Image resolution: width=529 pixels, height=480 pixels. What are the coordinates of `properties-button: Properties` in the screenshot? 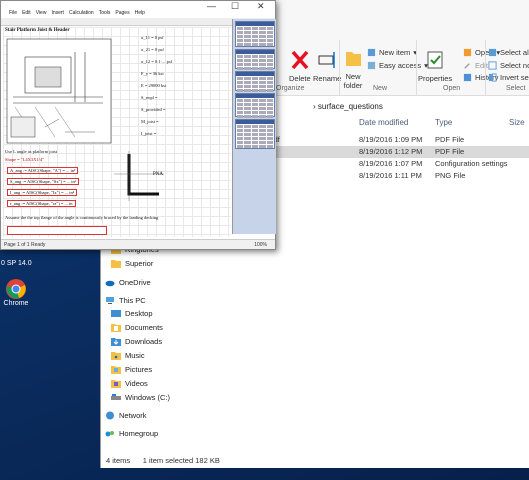 It's located at (435, 65).